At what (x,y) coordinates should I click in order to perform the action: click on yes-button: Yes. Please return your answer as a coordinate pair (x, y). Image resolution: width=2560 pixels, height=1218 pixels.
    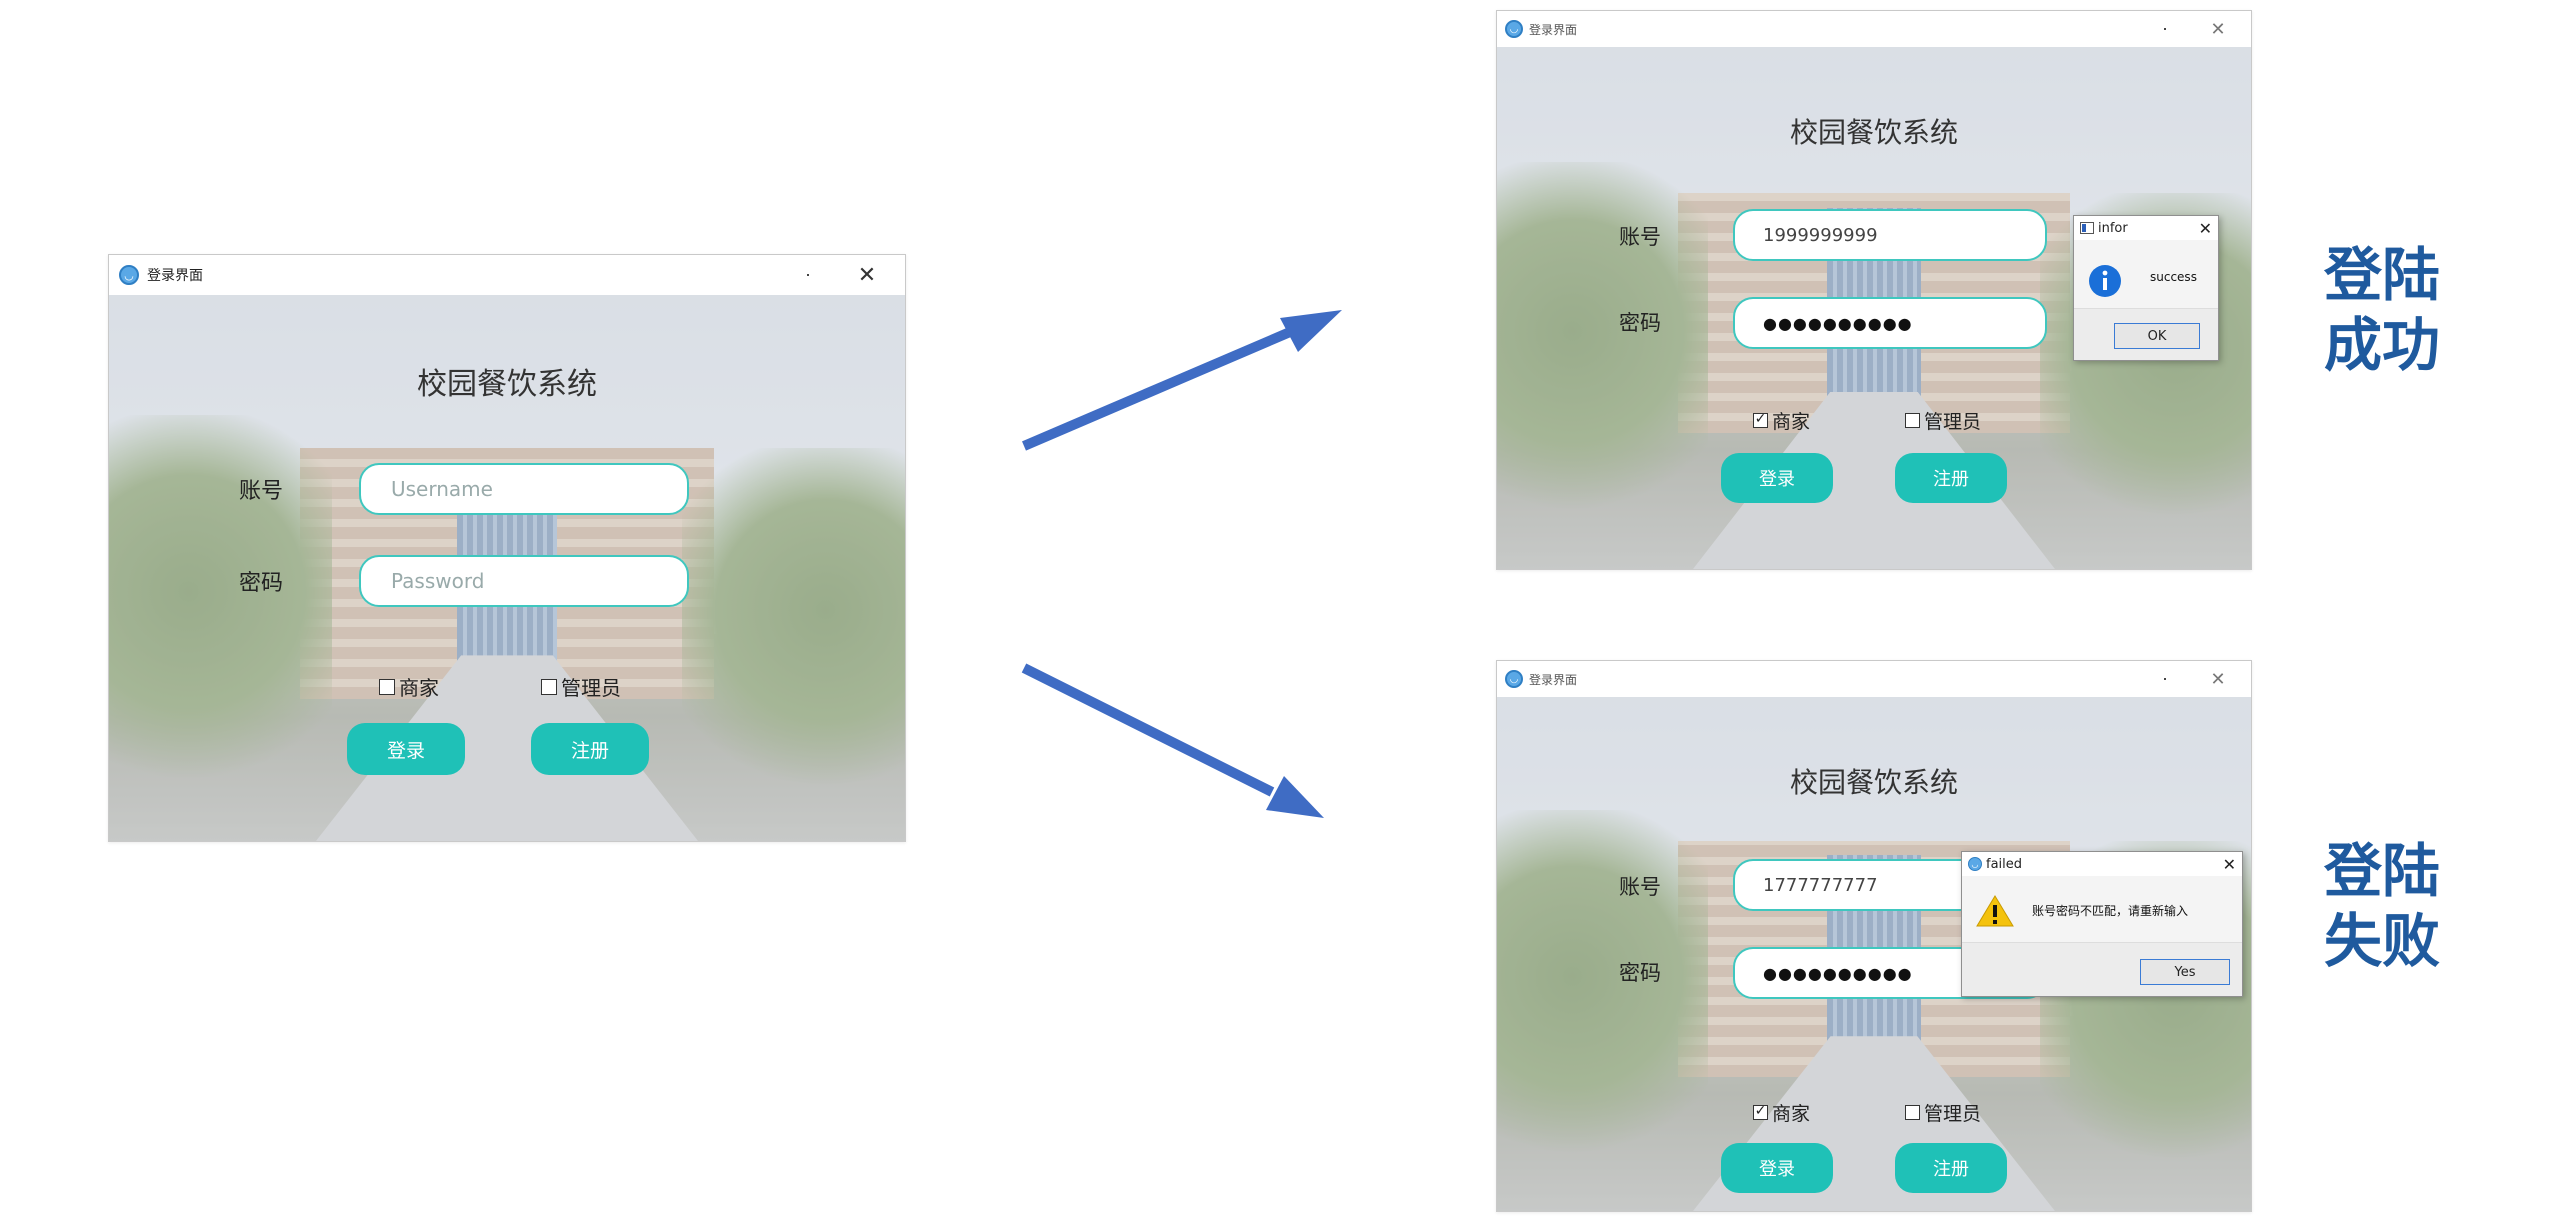
    Looking at the image, I should click on (2185, 972).